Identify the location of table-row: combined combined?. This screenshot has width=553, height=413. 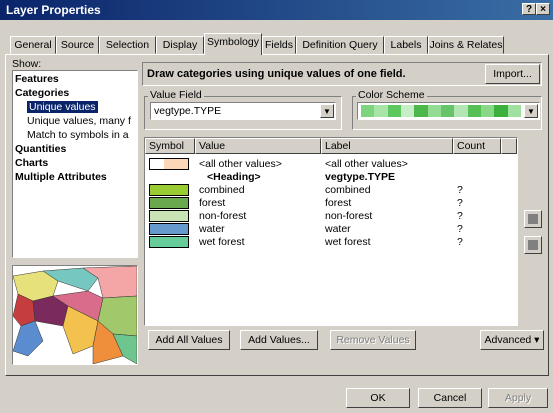
(331, 190).